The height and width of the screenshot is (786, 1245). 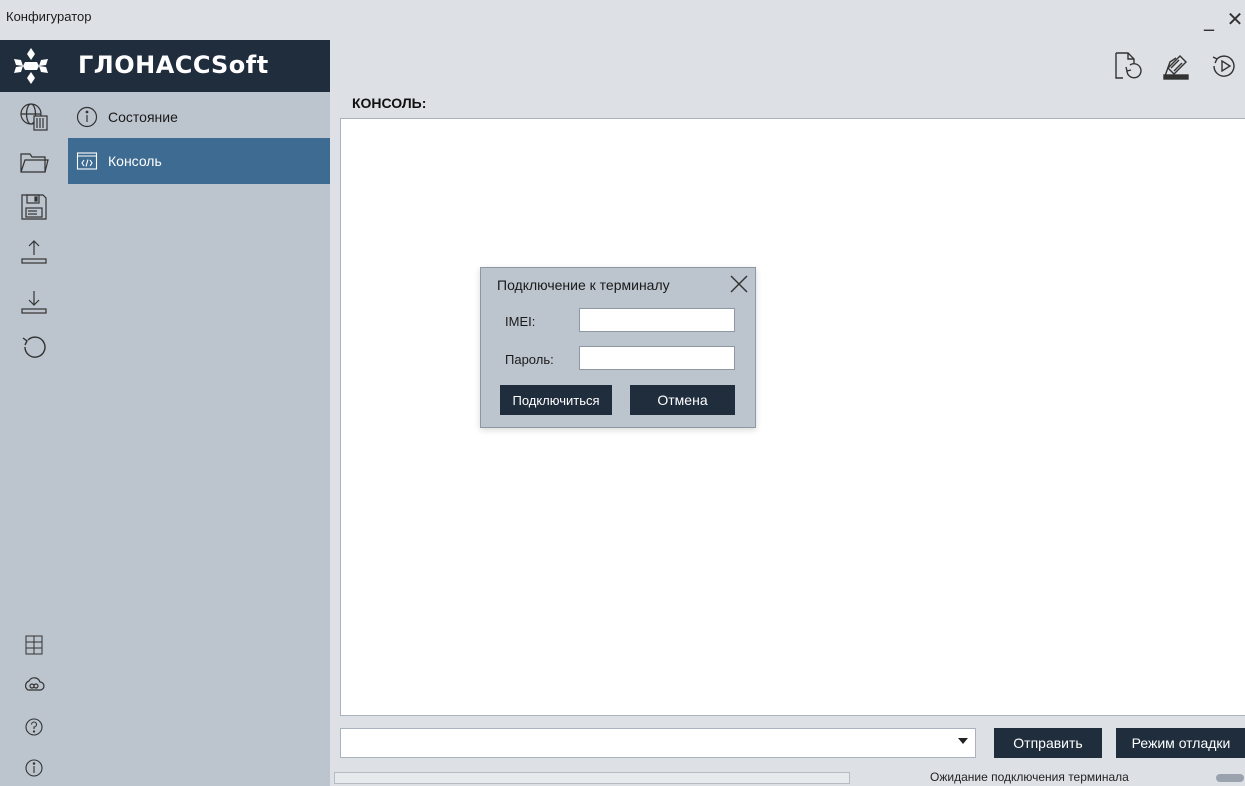 What do you see at coordinates (34, 347) in the screenshot?
I see `undo-icon` at bounding box center [34, 347].